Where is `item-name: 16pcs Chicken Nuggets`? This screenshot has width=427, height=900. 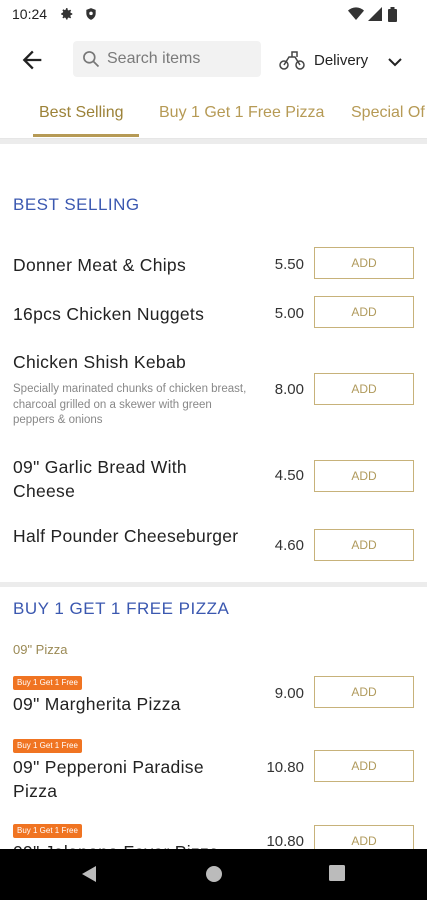 item-name: 16pcs Chicken Nuggets is located at coordinates (109, 314).